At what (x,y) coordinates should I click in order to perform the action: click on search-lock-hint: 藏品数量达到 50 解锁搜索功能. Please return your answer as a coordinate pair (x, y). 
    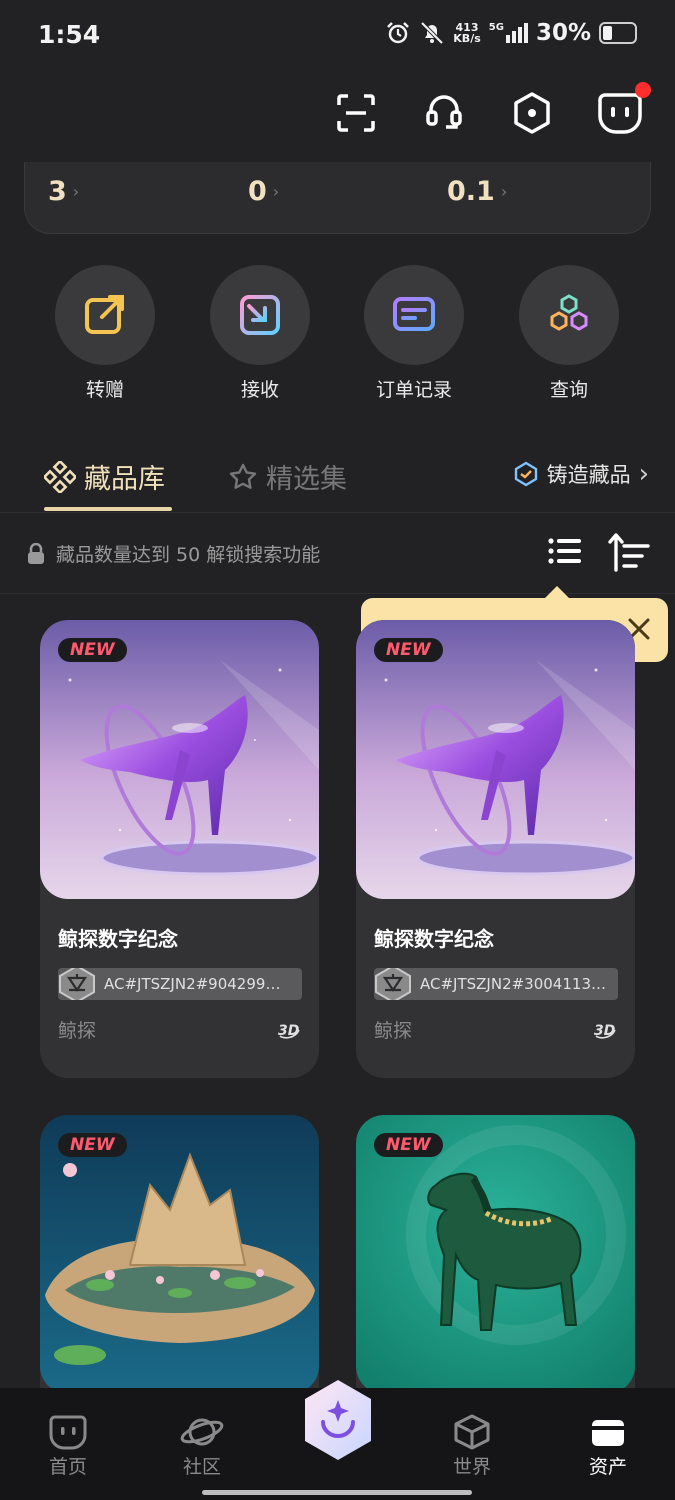
    Looking at the image, I should click on (173, 553).